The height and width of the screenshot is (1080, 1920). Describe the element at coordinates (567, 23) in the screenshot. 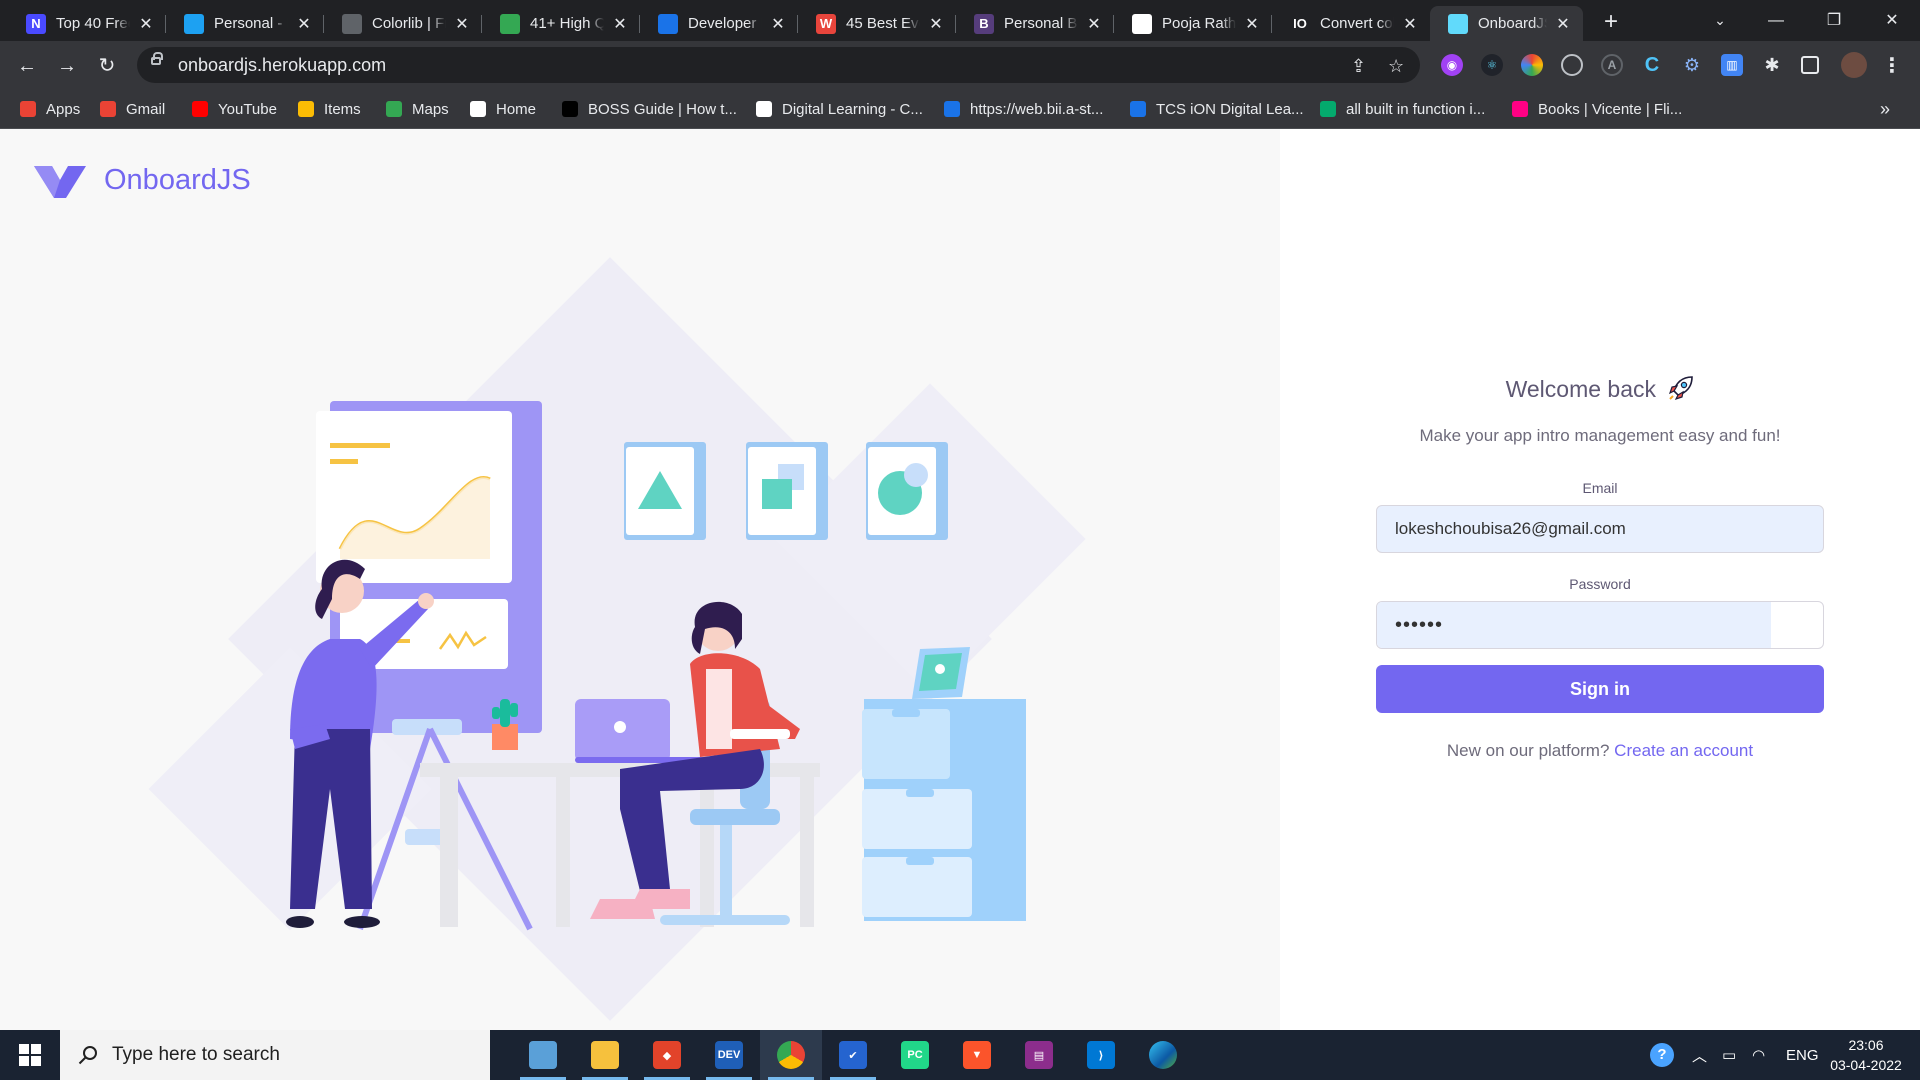

I see `tab-title: 41+ High Q` at that location.